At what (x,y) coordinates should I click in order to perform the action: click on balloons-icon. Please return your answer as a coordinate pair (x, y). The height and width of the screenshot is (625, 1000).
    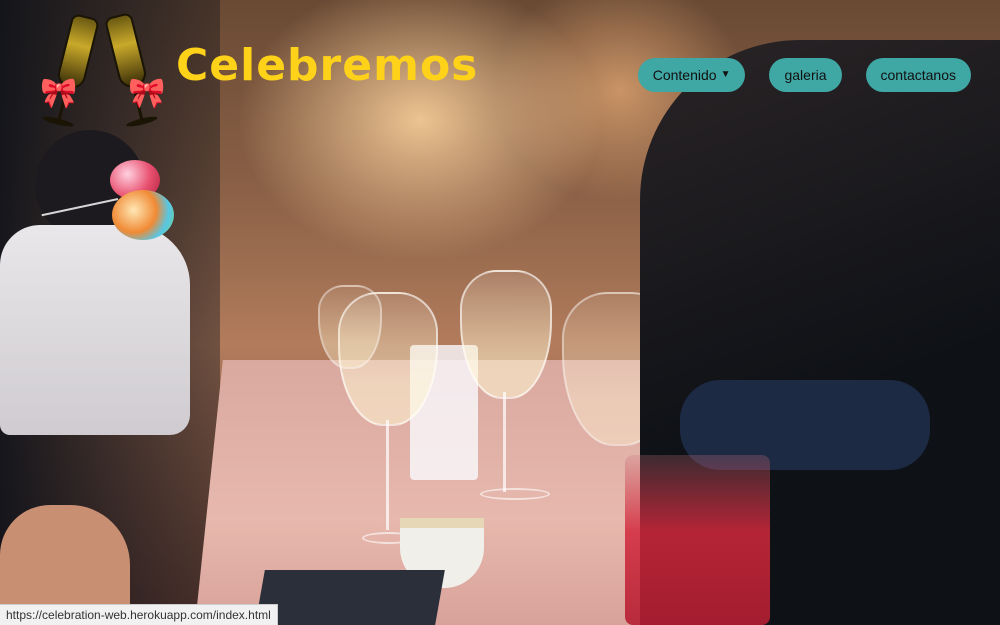
    Looking at the image, I should click on (107, 200).